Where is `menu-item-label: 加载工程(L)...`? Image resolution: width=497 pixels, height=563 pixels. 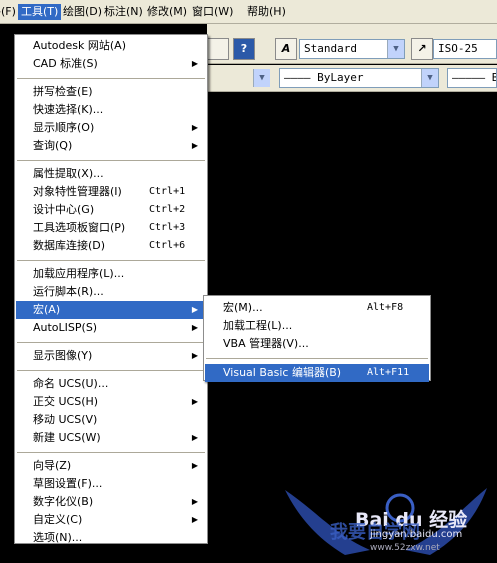
menu-item-label: 加载工程(L)... is located at coordinates (258, 325).